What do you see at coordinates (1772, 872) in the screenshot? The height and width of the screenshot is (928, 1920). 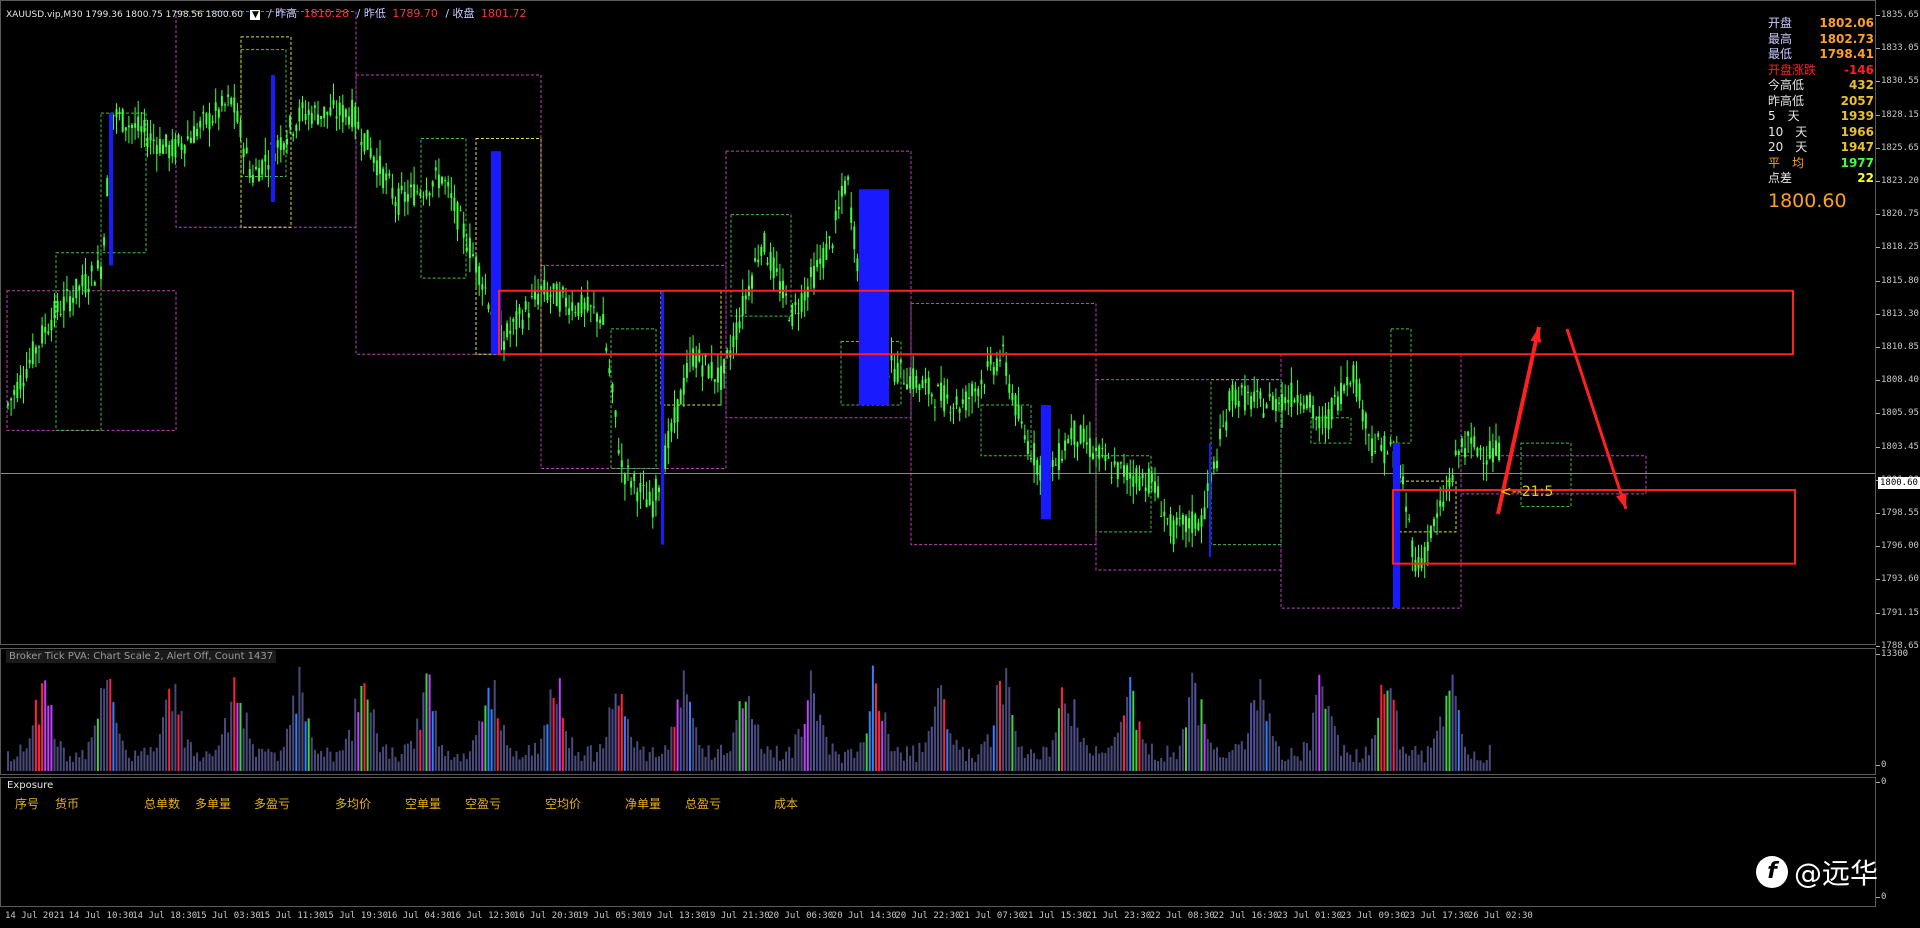 I see `feather-f-icon: f` at bounding box center [1772, 872].